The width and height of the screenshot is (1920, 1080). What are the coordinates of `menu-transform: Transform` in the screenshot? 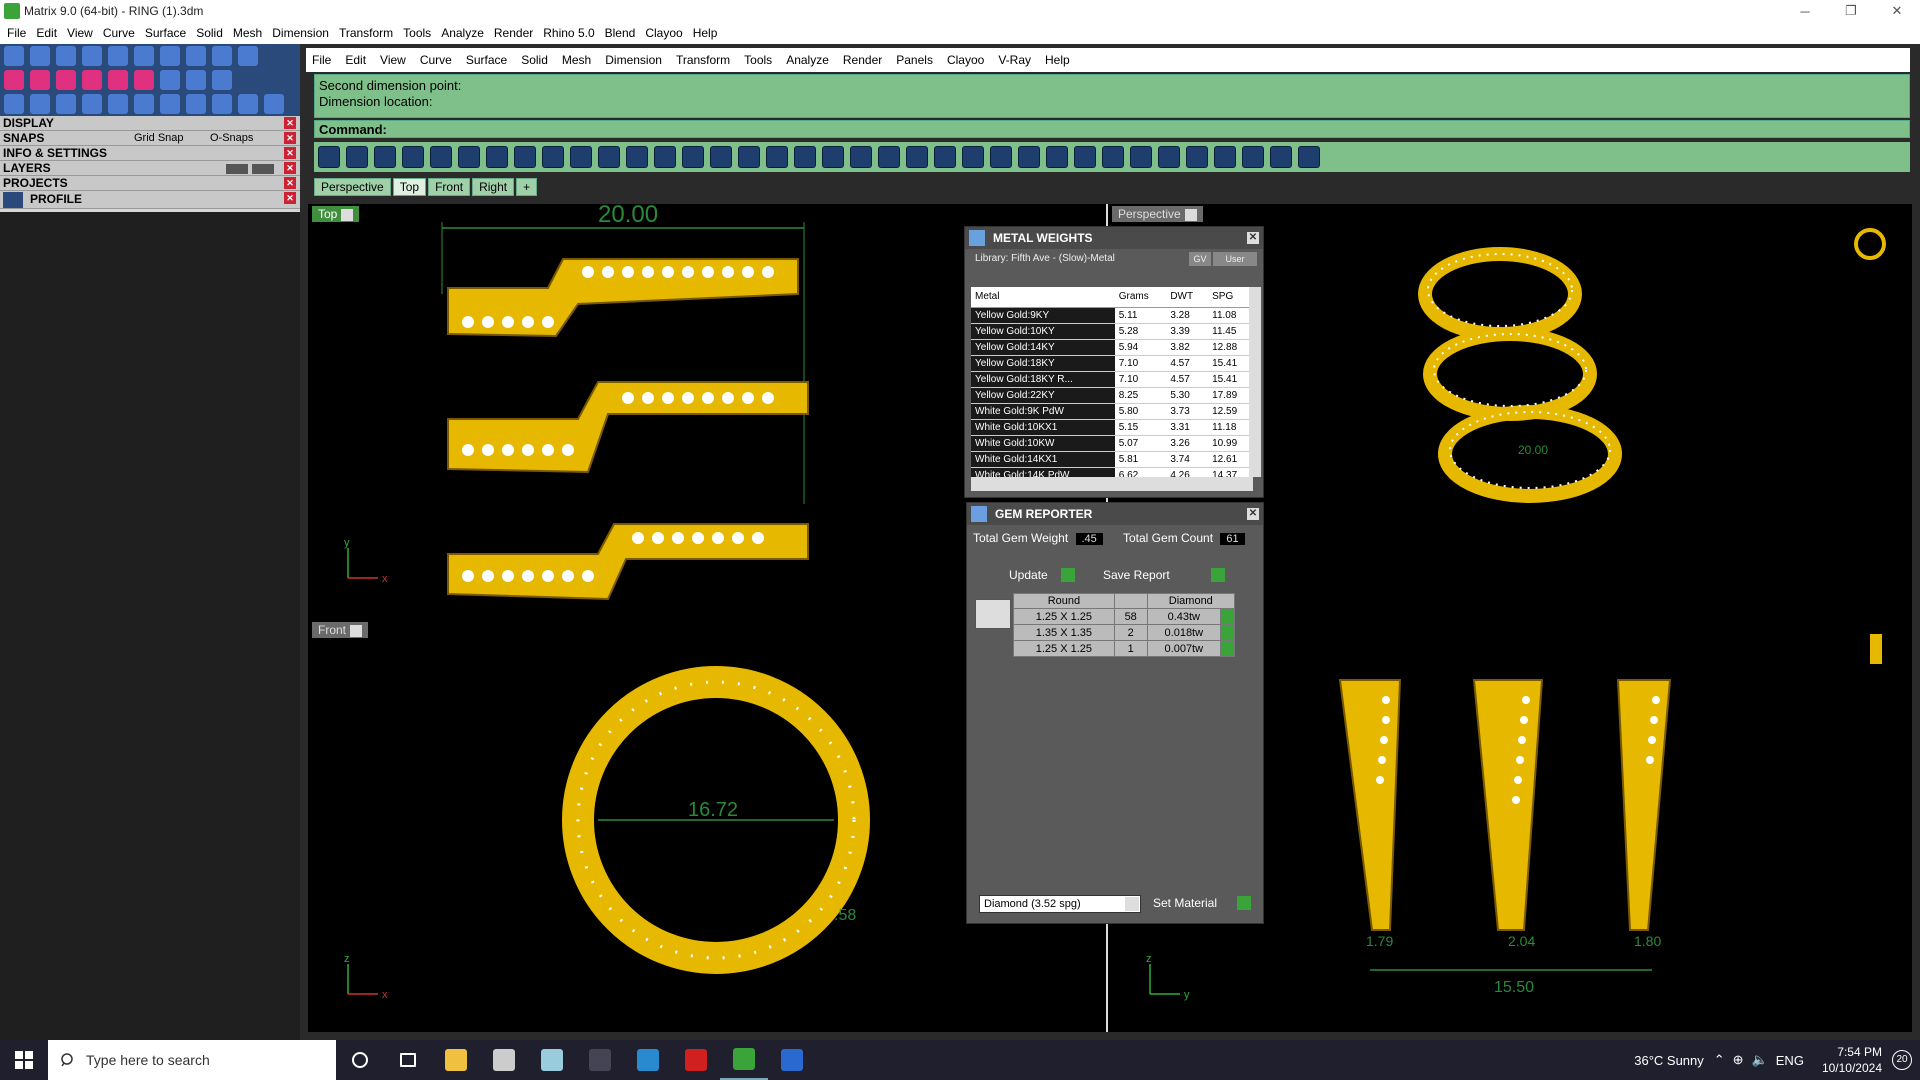 It's located at (366, 33).